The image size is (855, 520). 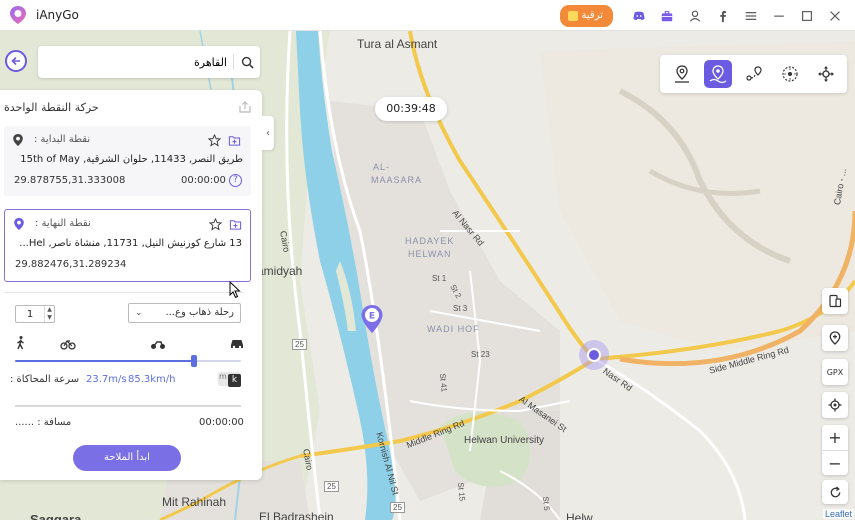 What do you see at coordinates (639, 16) in the screenshot?
I see `discord-icon` at bounding box center [639, 16].